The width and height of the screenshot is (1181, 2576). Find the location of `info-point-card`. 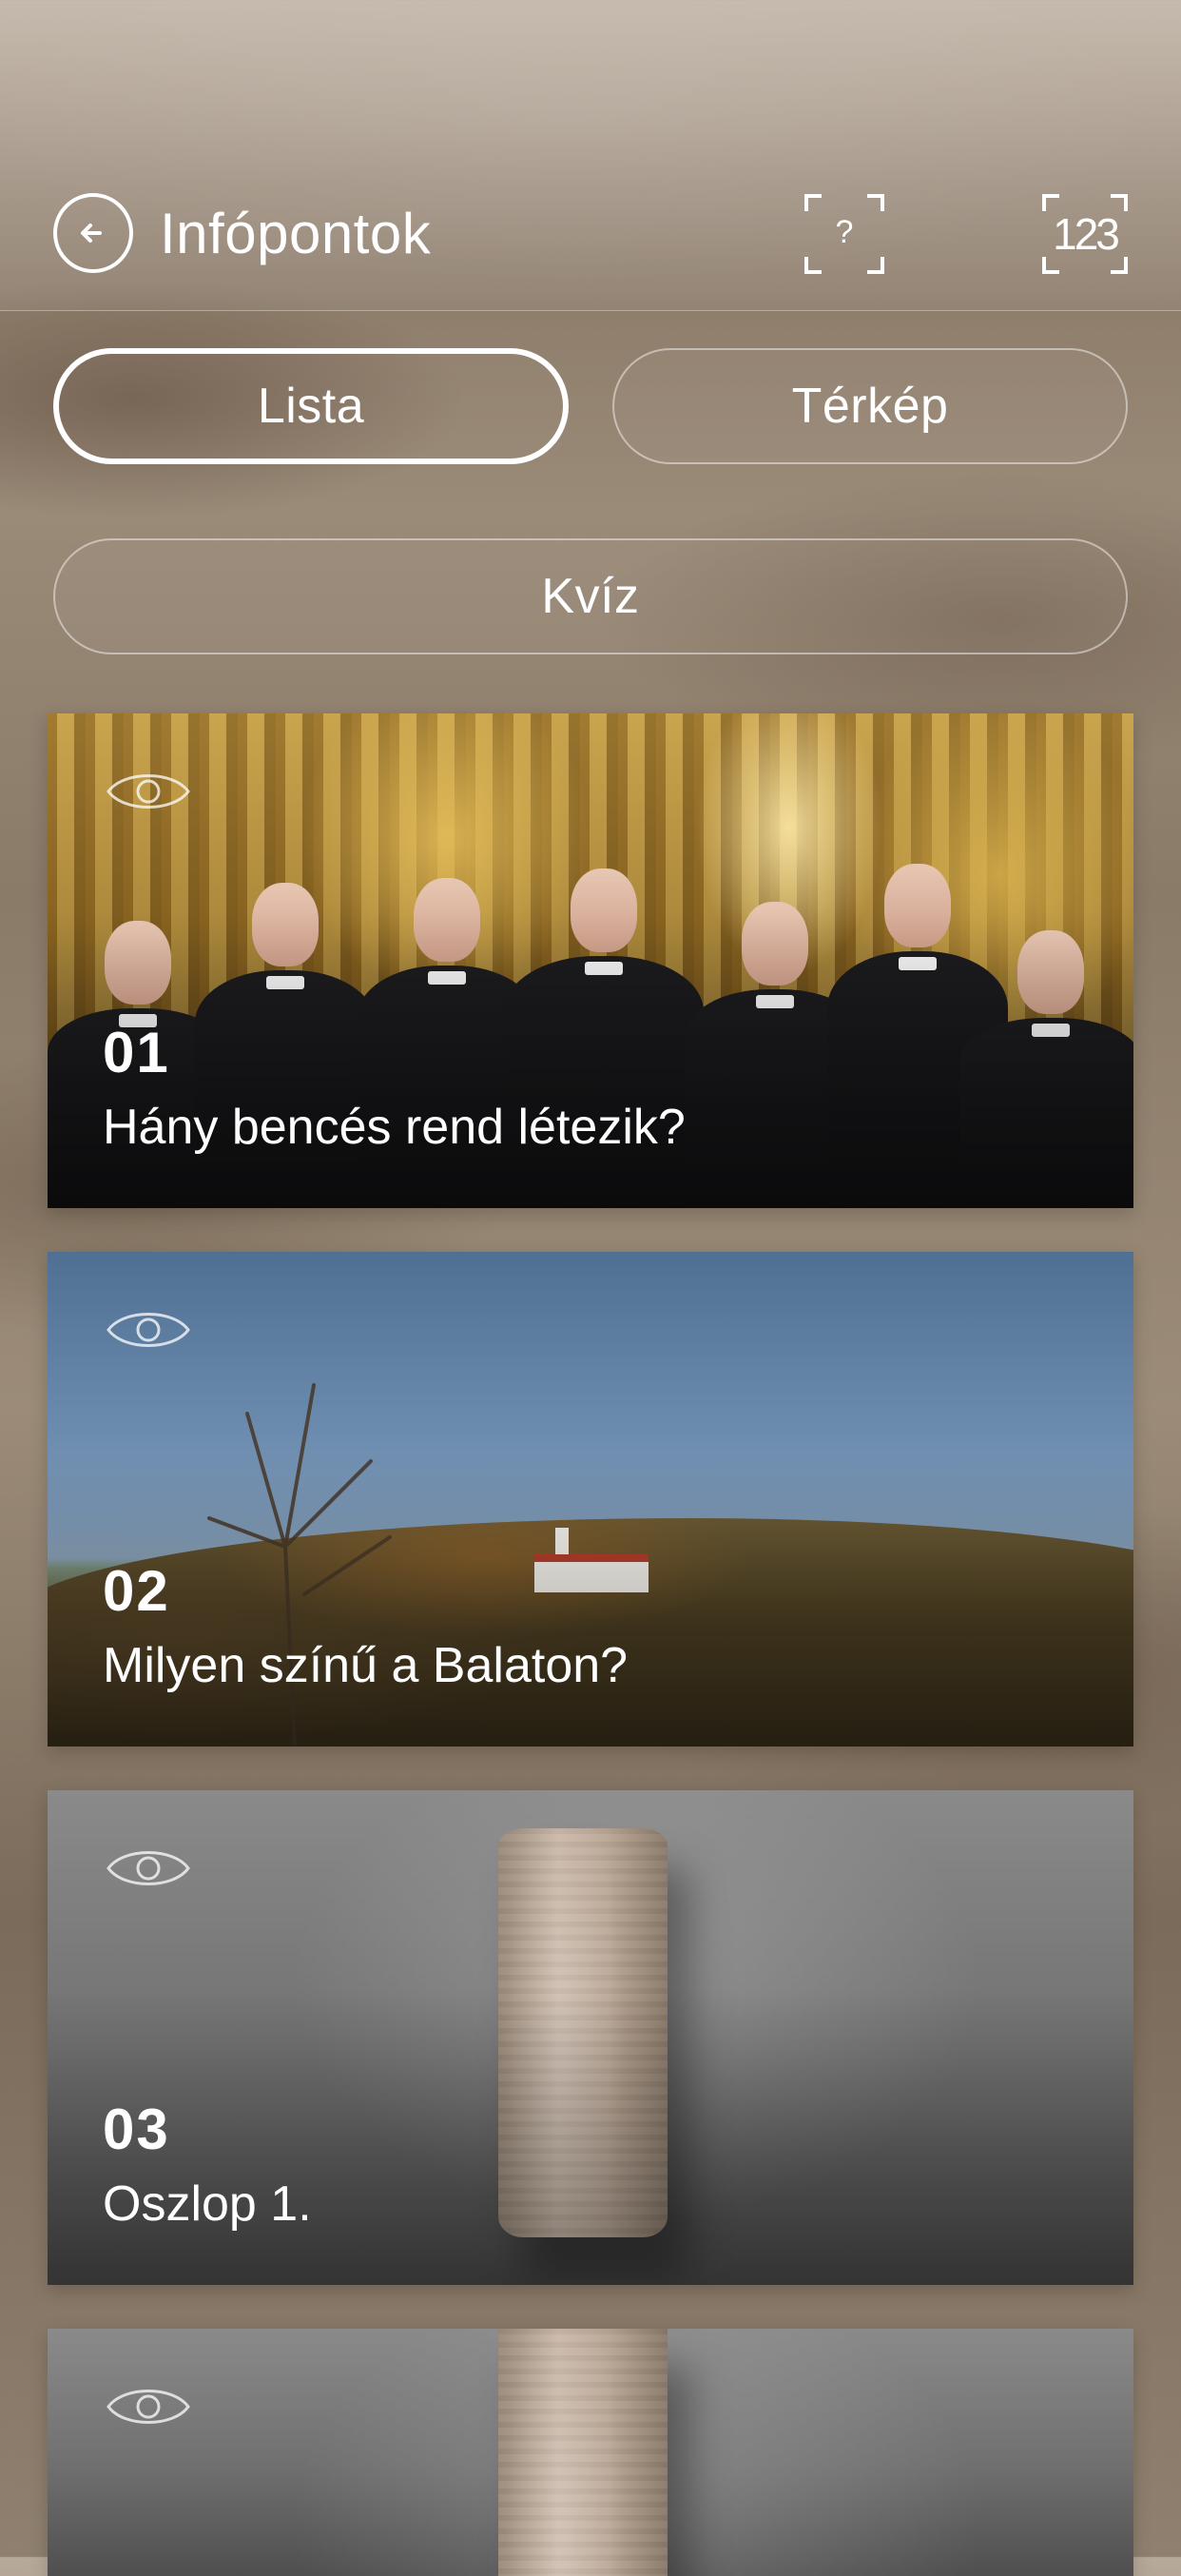

info-point-card is located at coordinates (590, 2452).